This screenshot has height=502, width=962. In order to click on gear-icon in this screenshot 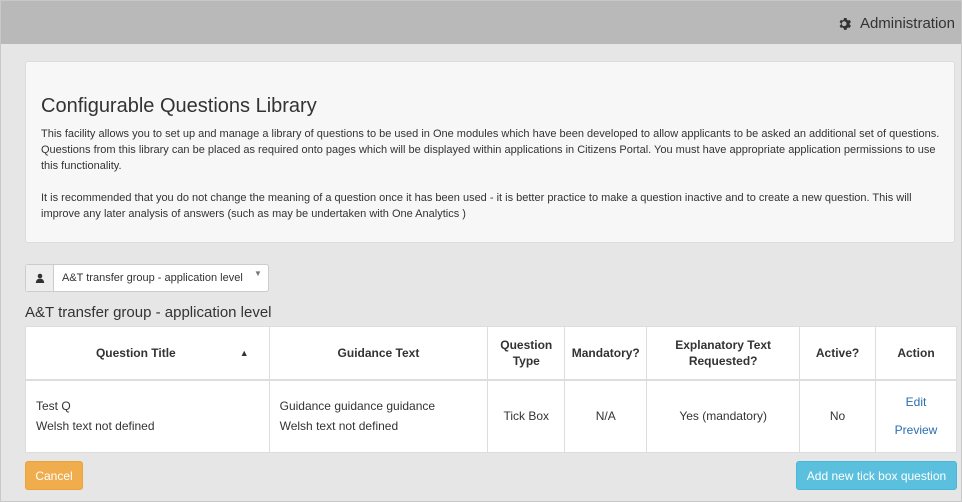, I will do `click(845, 23)`.